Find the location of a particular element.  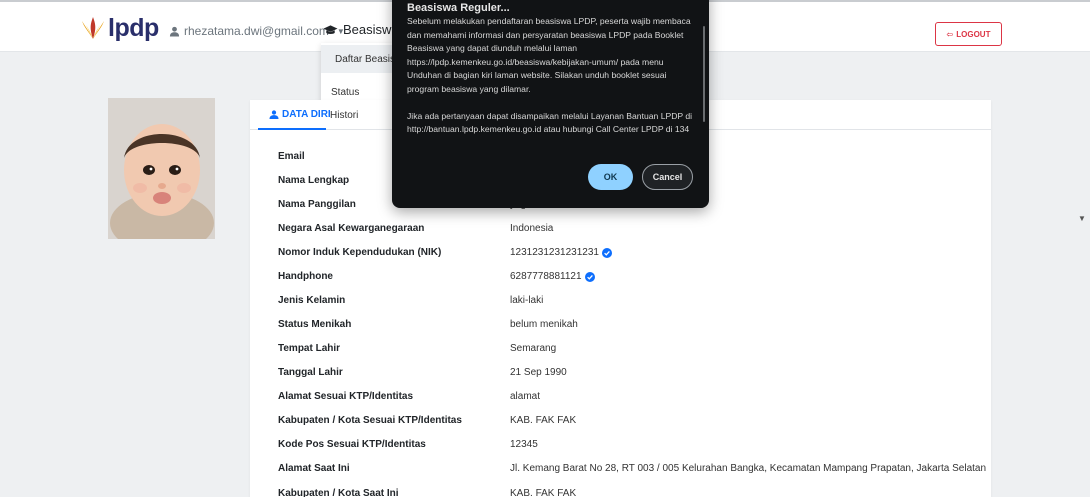

field-label: Status Menikah is located at coordinates (315, 324).